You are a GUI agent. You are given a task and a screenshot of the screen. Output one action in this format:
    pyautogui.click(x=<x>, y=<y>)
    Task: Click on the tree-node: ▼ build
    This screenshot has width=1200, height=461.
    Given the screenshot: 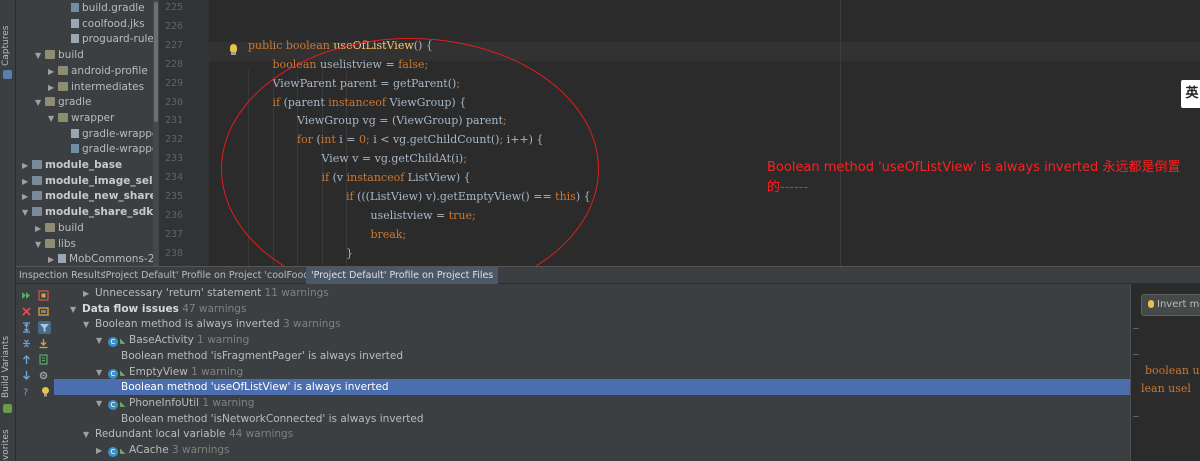 What is the action you would take?
    pyautogui.click(x=59, y=55)
    